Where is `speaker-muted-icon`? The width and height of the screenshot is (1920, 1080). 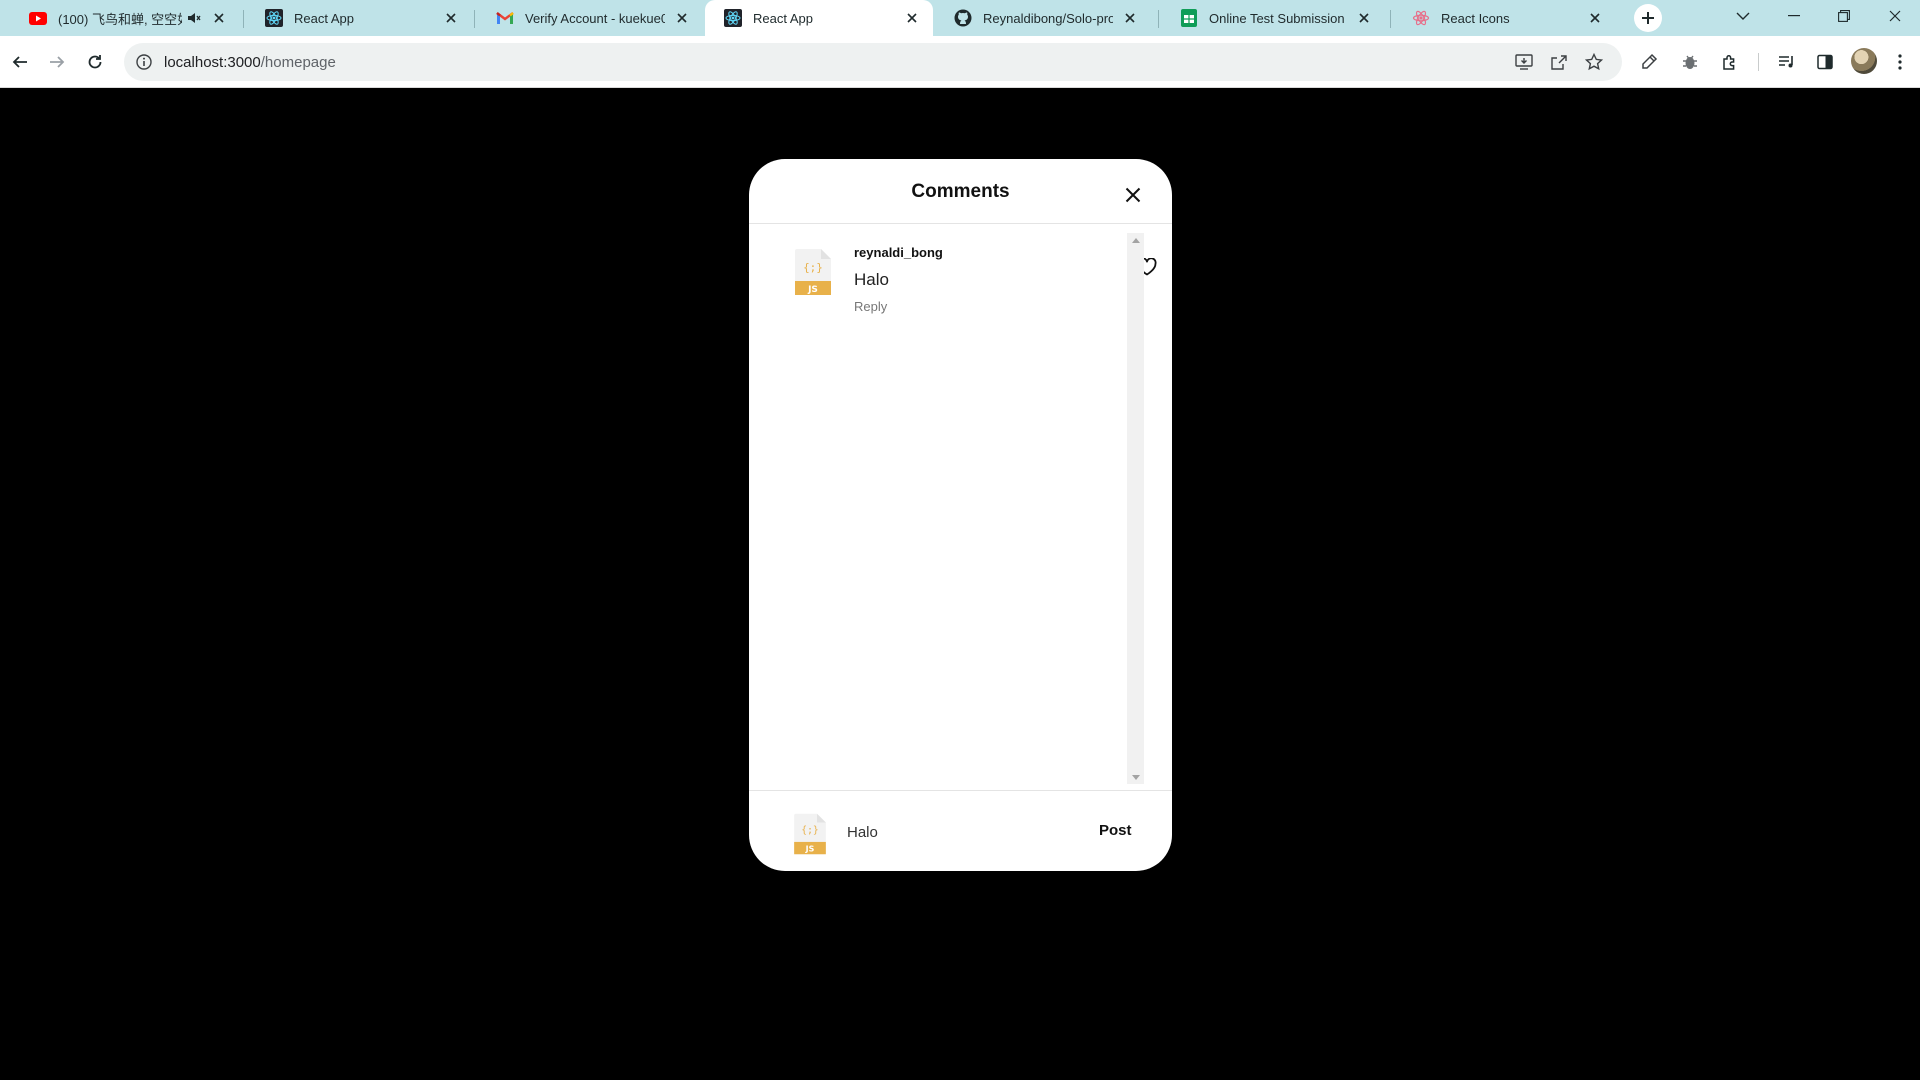 speaker-muted-icon is located at coordinates (194, 18).